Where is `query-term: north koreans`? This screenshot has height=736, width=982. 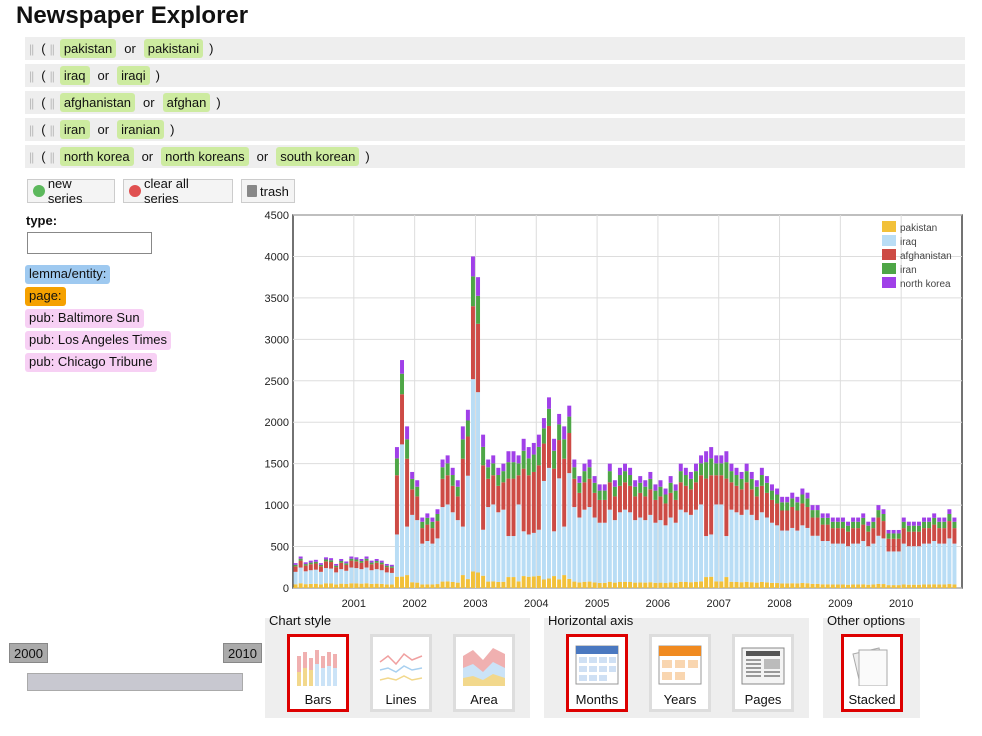
query-term: north koreans is located at coordinates (205, 156).